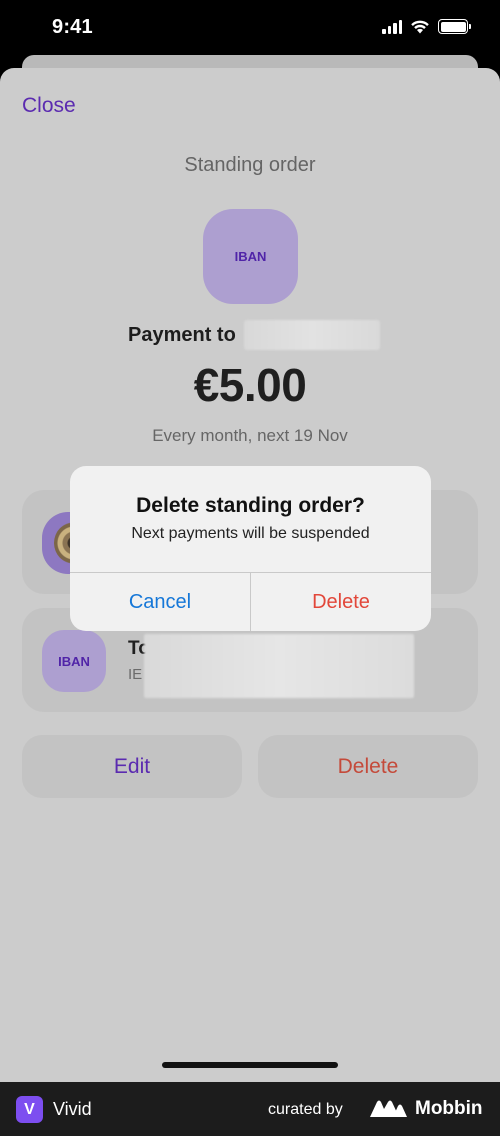  What do you see at coordinates (160, 602) in the screenshot?
I see `dialog-cancel-button: Cancel` at bounding box center [160, 602].